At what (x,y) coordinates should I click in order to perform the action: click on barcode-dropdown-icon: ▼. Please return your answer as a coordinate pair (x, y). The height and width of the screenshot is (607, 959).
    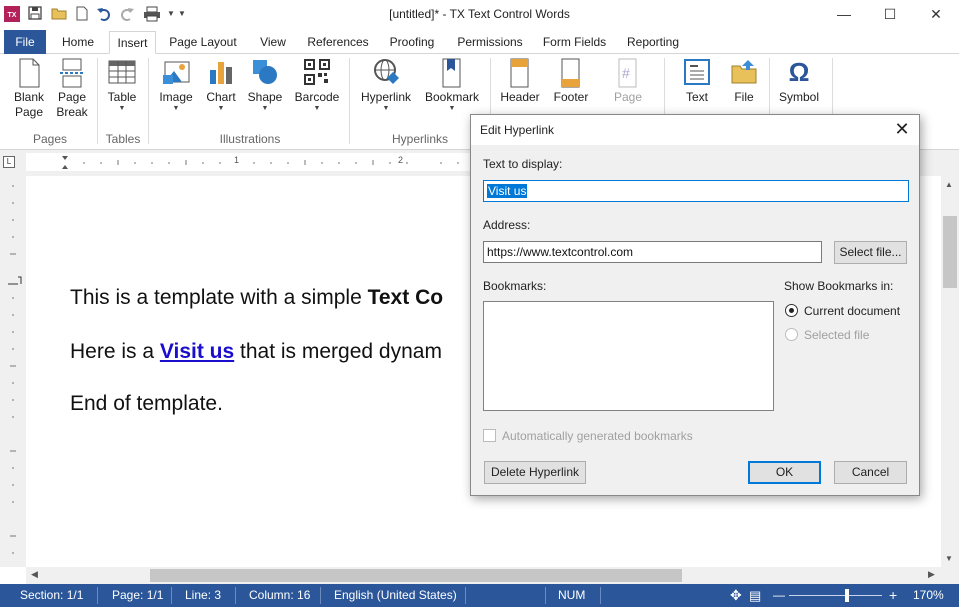
    Looking at the image, I should click on (317, 108).